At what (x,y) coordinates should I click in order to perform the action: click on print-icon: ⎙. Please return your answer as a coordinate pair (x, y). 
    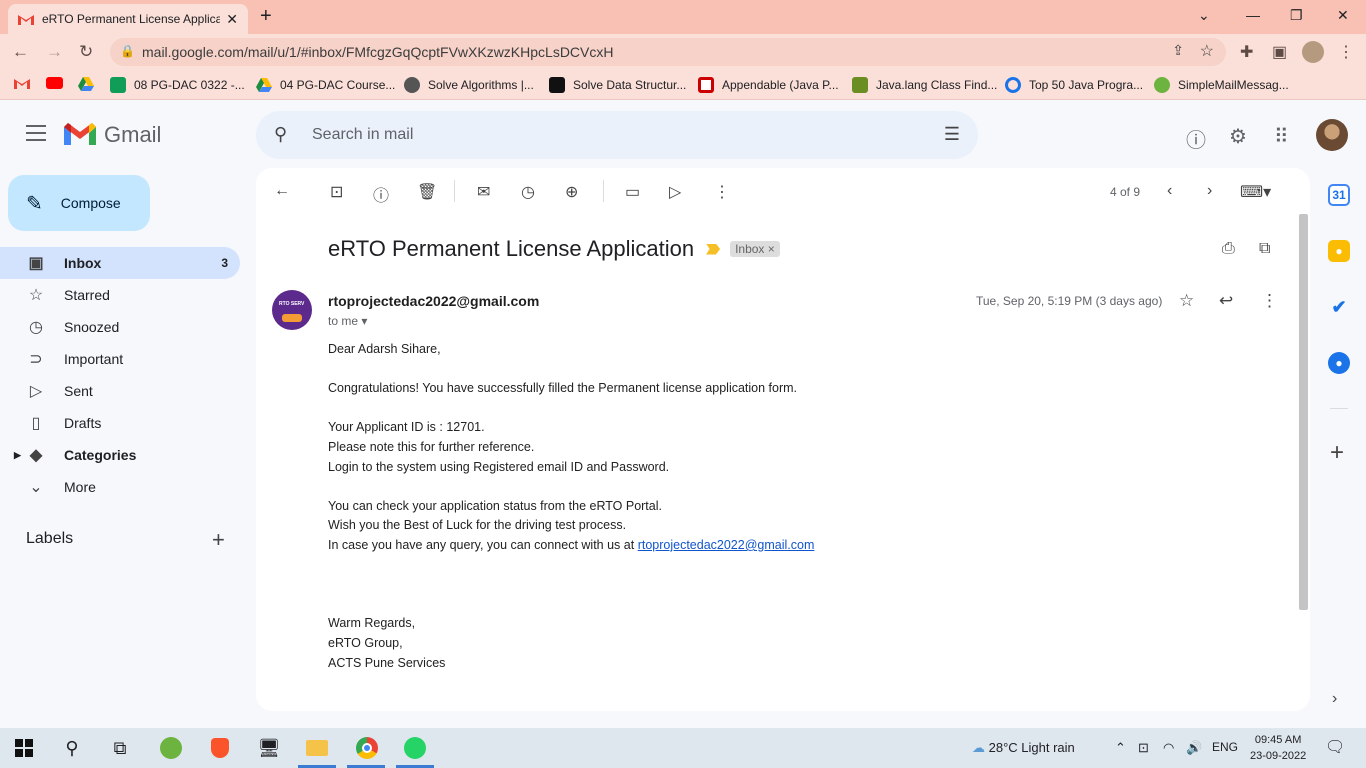
    Looking at the image, I should click on (1228, 249).